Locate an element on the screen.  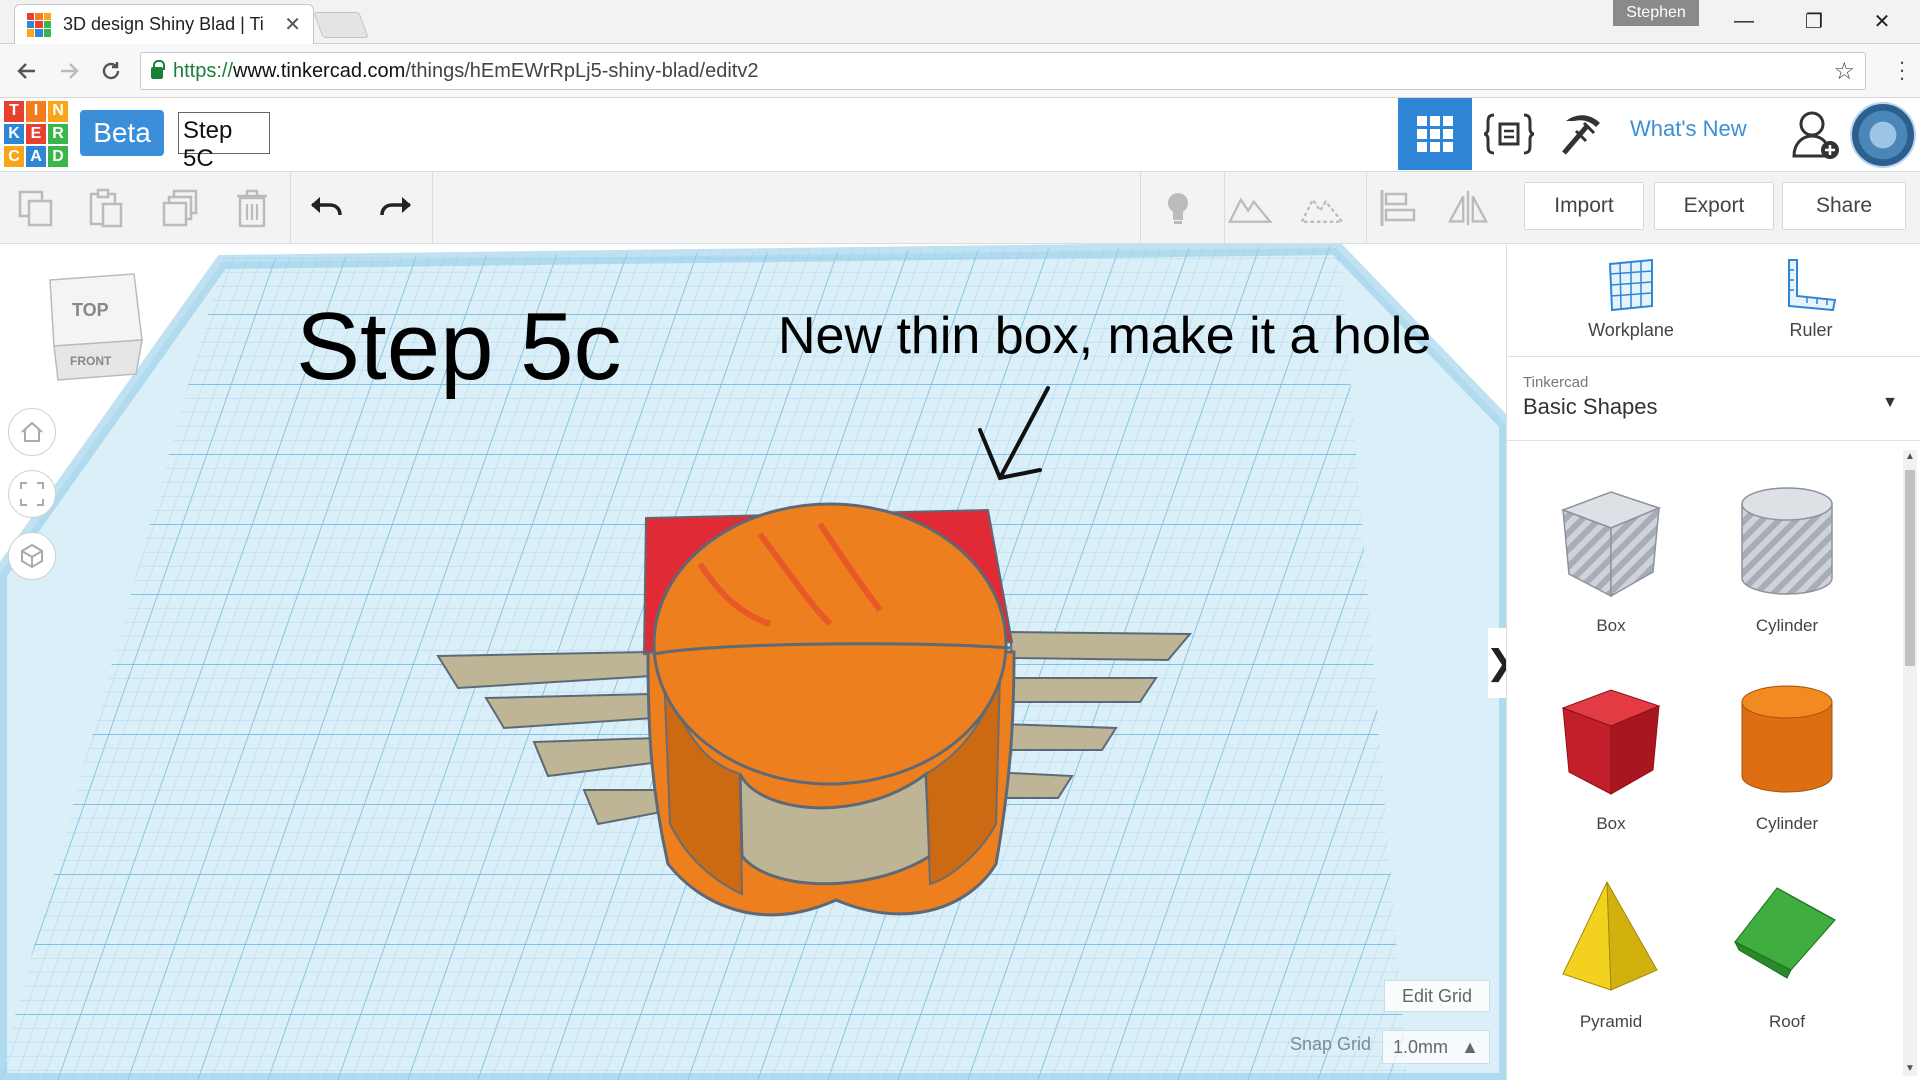
user-avatar is located at coordinates (1883, 135).